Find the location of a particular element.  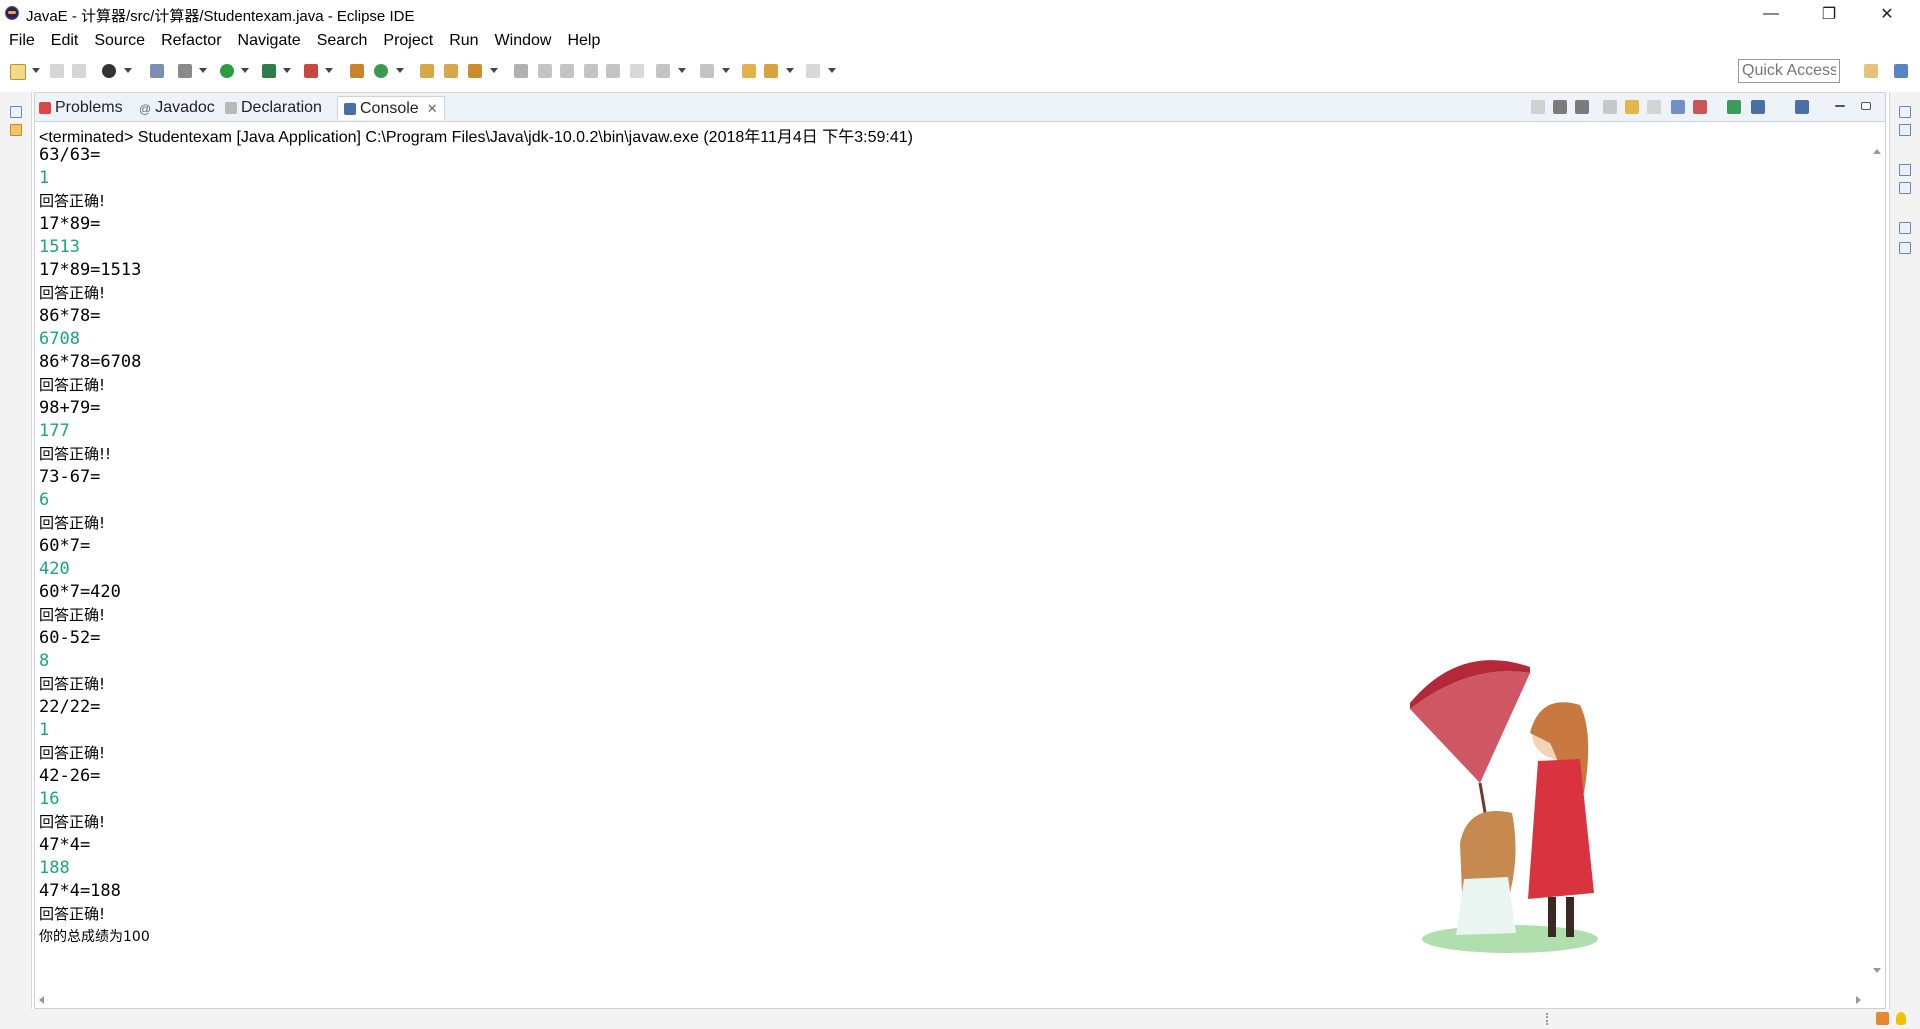

last-edit-icon is located at coordinates (749, 71).